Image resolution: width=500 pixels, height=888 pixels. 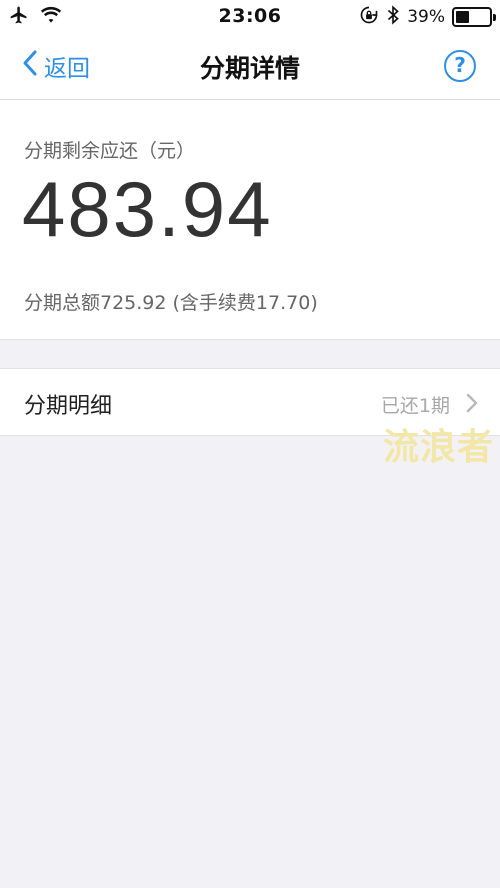 I want to click on rotation-lock-icon, so click(x=369, y=17).